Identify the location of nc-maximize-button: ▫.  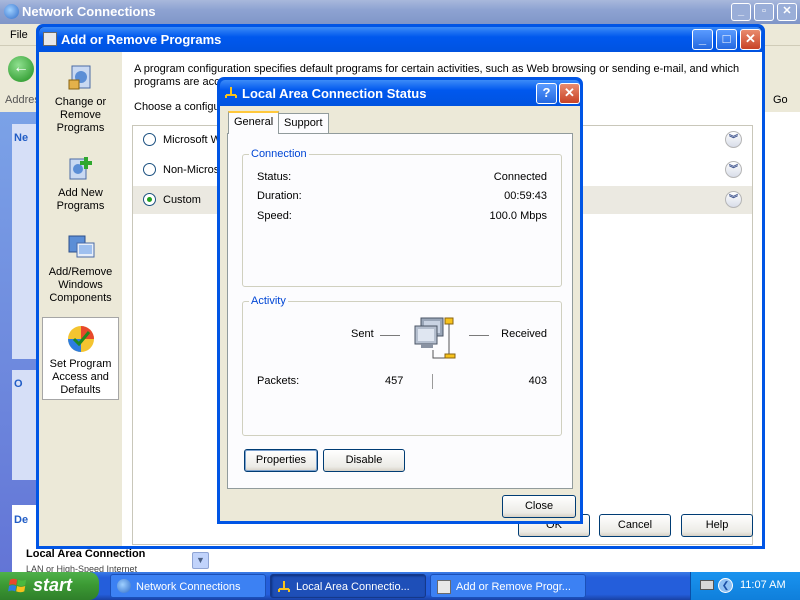
(764, 12).